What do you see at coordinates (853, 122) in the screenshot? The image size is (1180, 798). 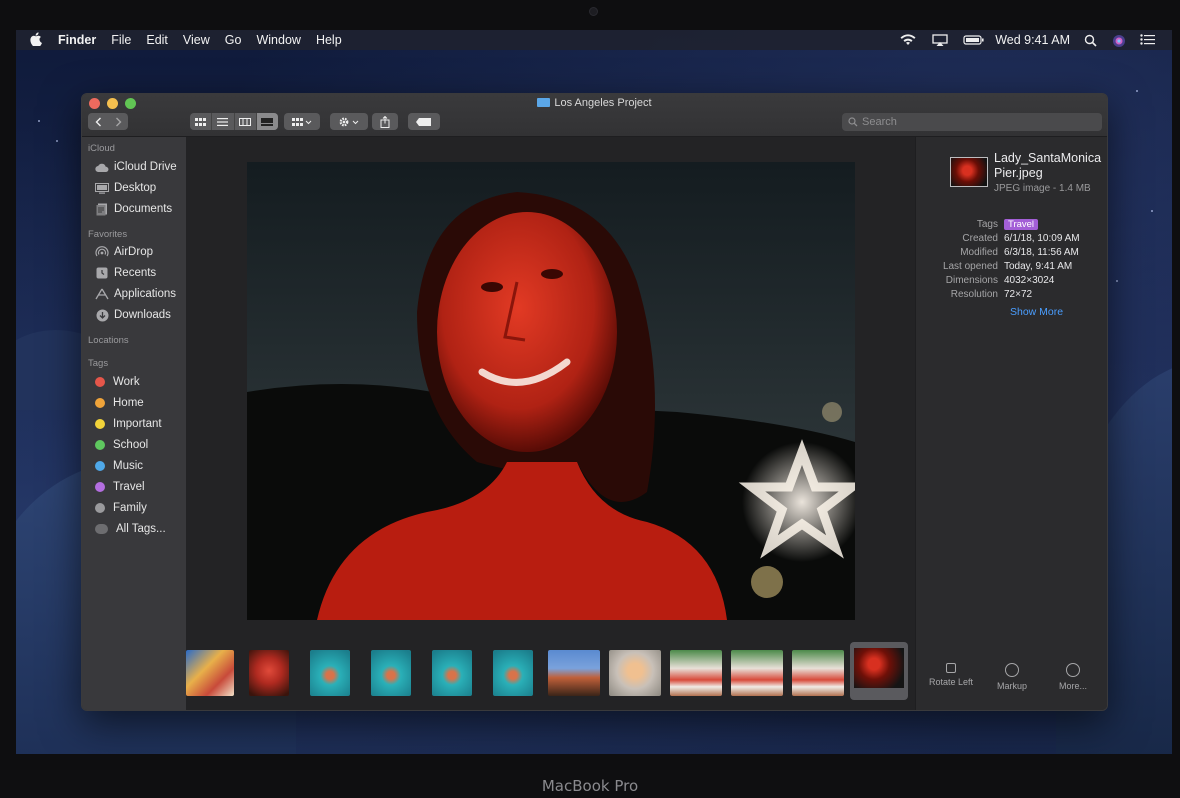 I see `search-icon` at bounding box center [853, 122].